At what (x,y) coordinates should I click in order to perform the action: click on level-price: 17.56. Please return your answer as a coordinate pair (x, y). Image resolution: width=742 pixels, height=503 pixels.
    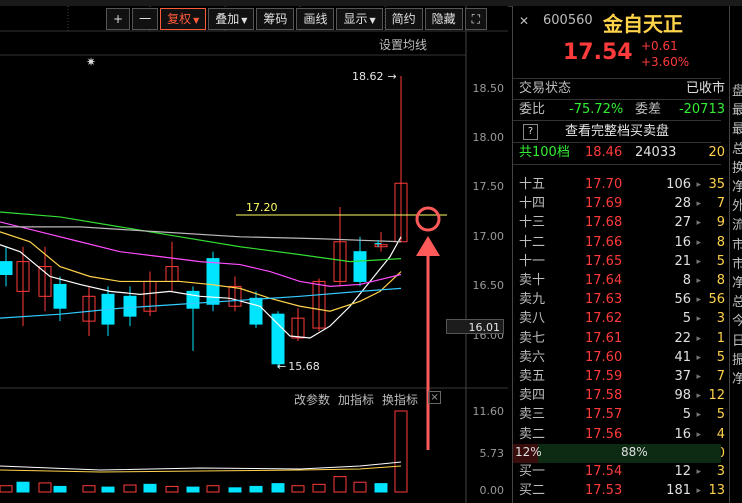
    Looking at the image, I should click on (604, 434).